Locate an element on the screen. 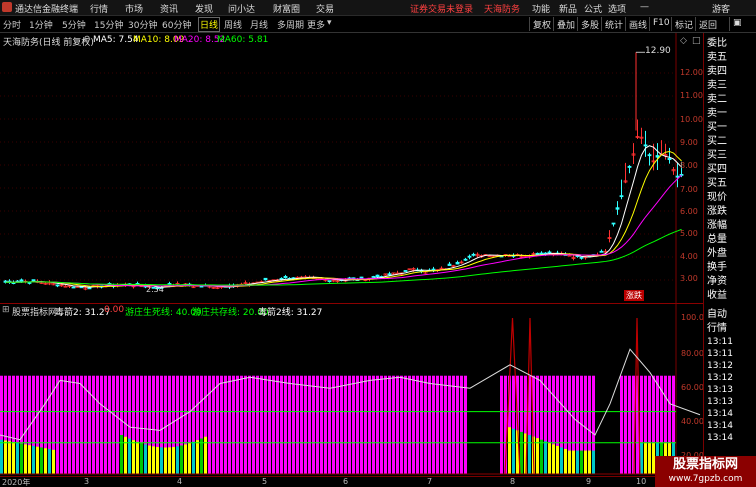 Image resolution: width=756 pixels, height=487 pixels. menu-shichang: 市场 is located at coordinates (134, 8).